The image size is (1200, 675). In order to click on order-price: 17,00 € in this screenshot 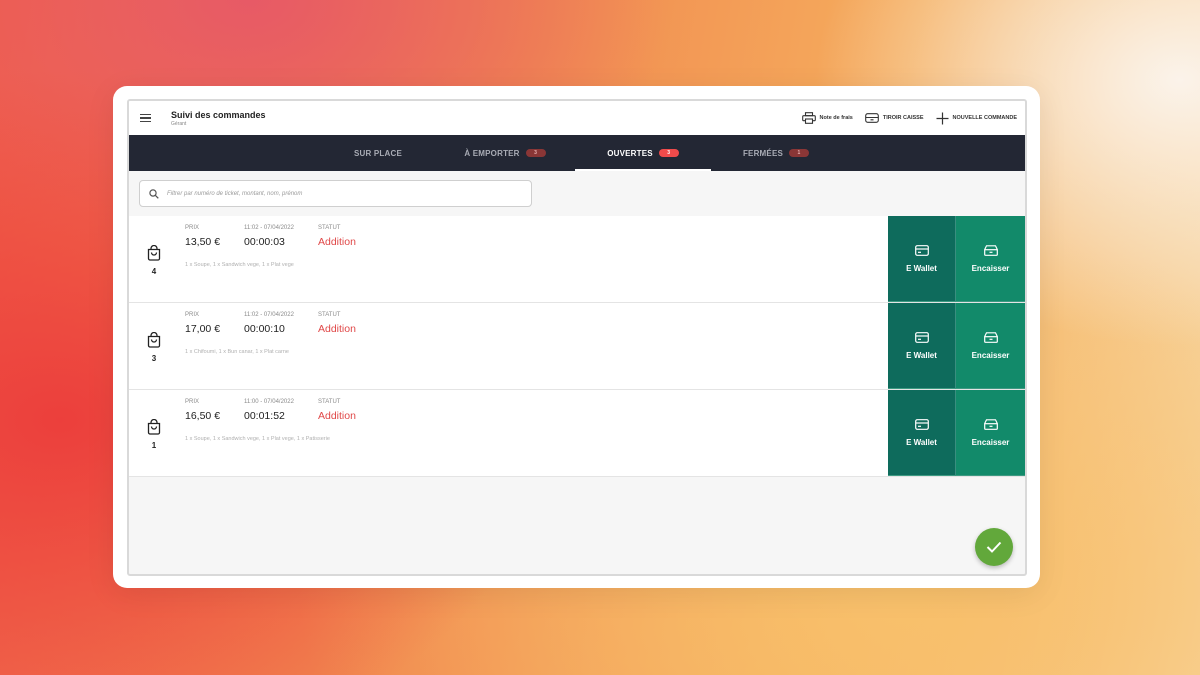, I will do `click(203, 329)`.